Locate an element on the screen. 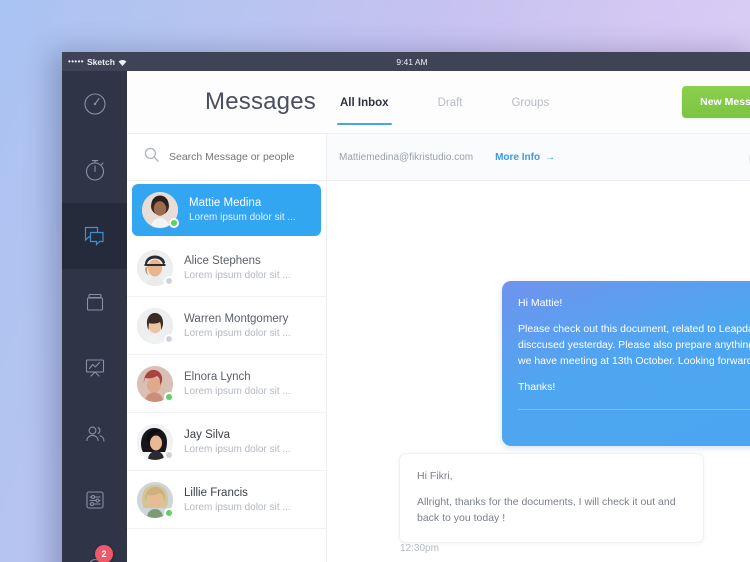 This screenshot has width=750, height=562. chat-bubble-icon is located at coordinates (94, 236).